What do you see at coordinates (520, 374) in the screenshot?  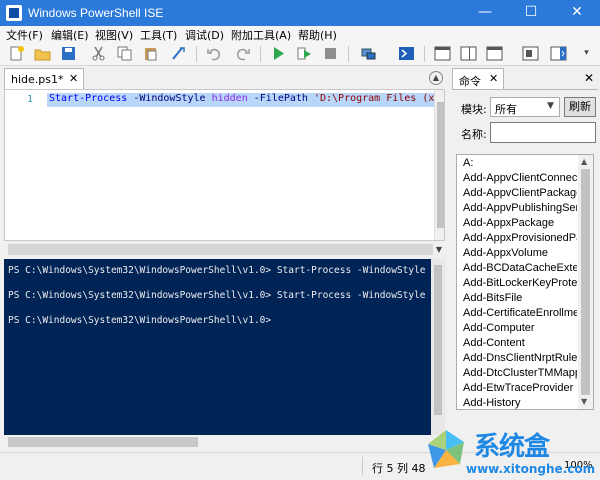 I see `list-item: Add-DtcClusterTMMapping` at bounding box center [520, 374].